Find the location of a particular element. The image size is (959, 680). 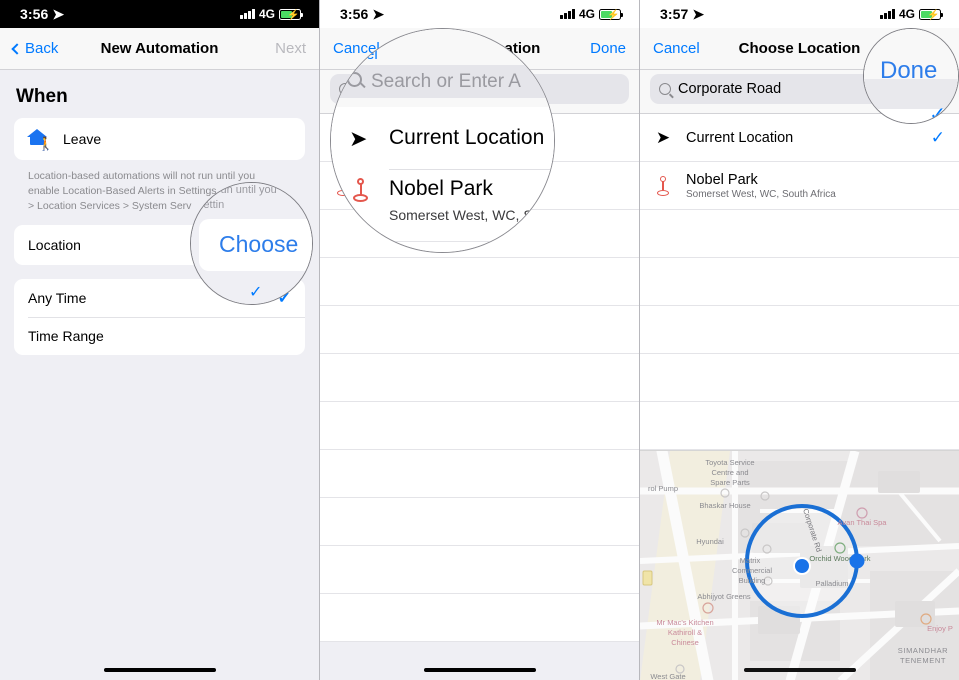

trigger-card: 🚶 Leave is located at coordinates (159, 139).